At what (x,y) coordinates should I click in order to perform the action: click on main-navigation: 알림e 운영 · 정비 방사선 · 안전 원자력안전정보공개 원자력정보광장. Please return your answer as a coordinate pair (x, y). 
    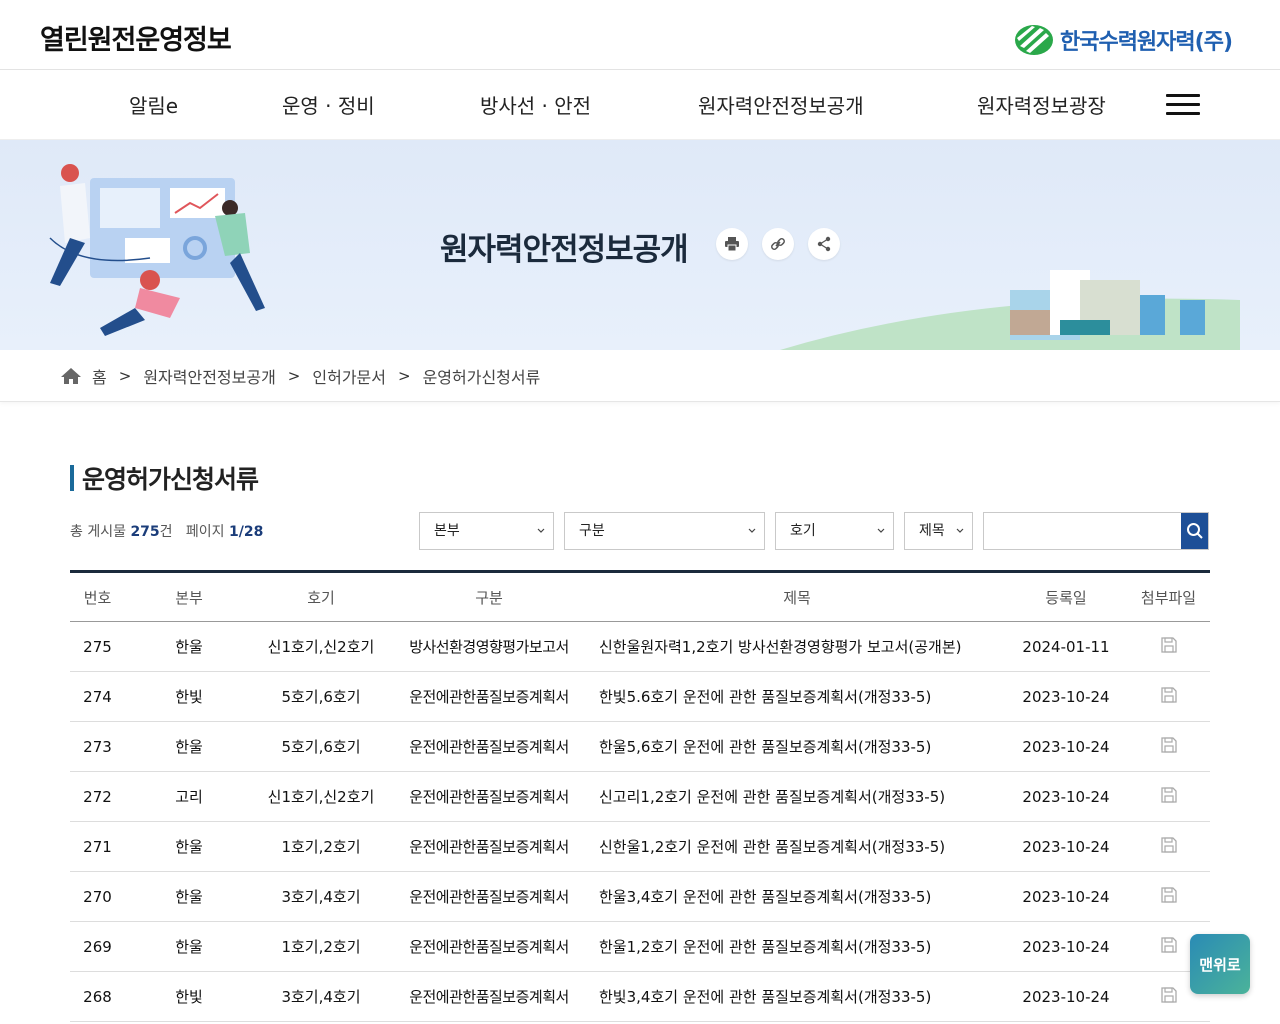
    Looking at the image, I should click on (640, 105).